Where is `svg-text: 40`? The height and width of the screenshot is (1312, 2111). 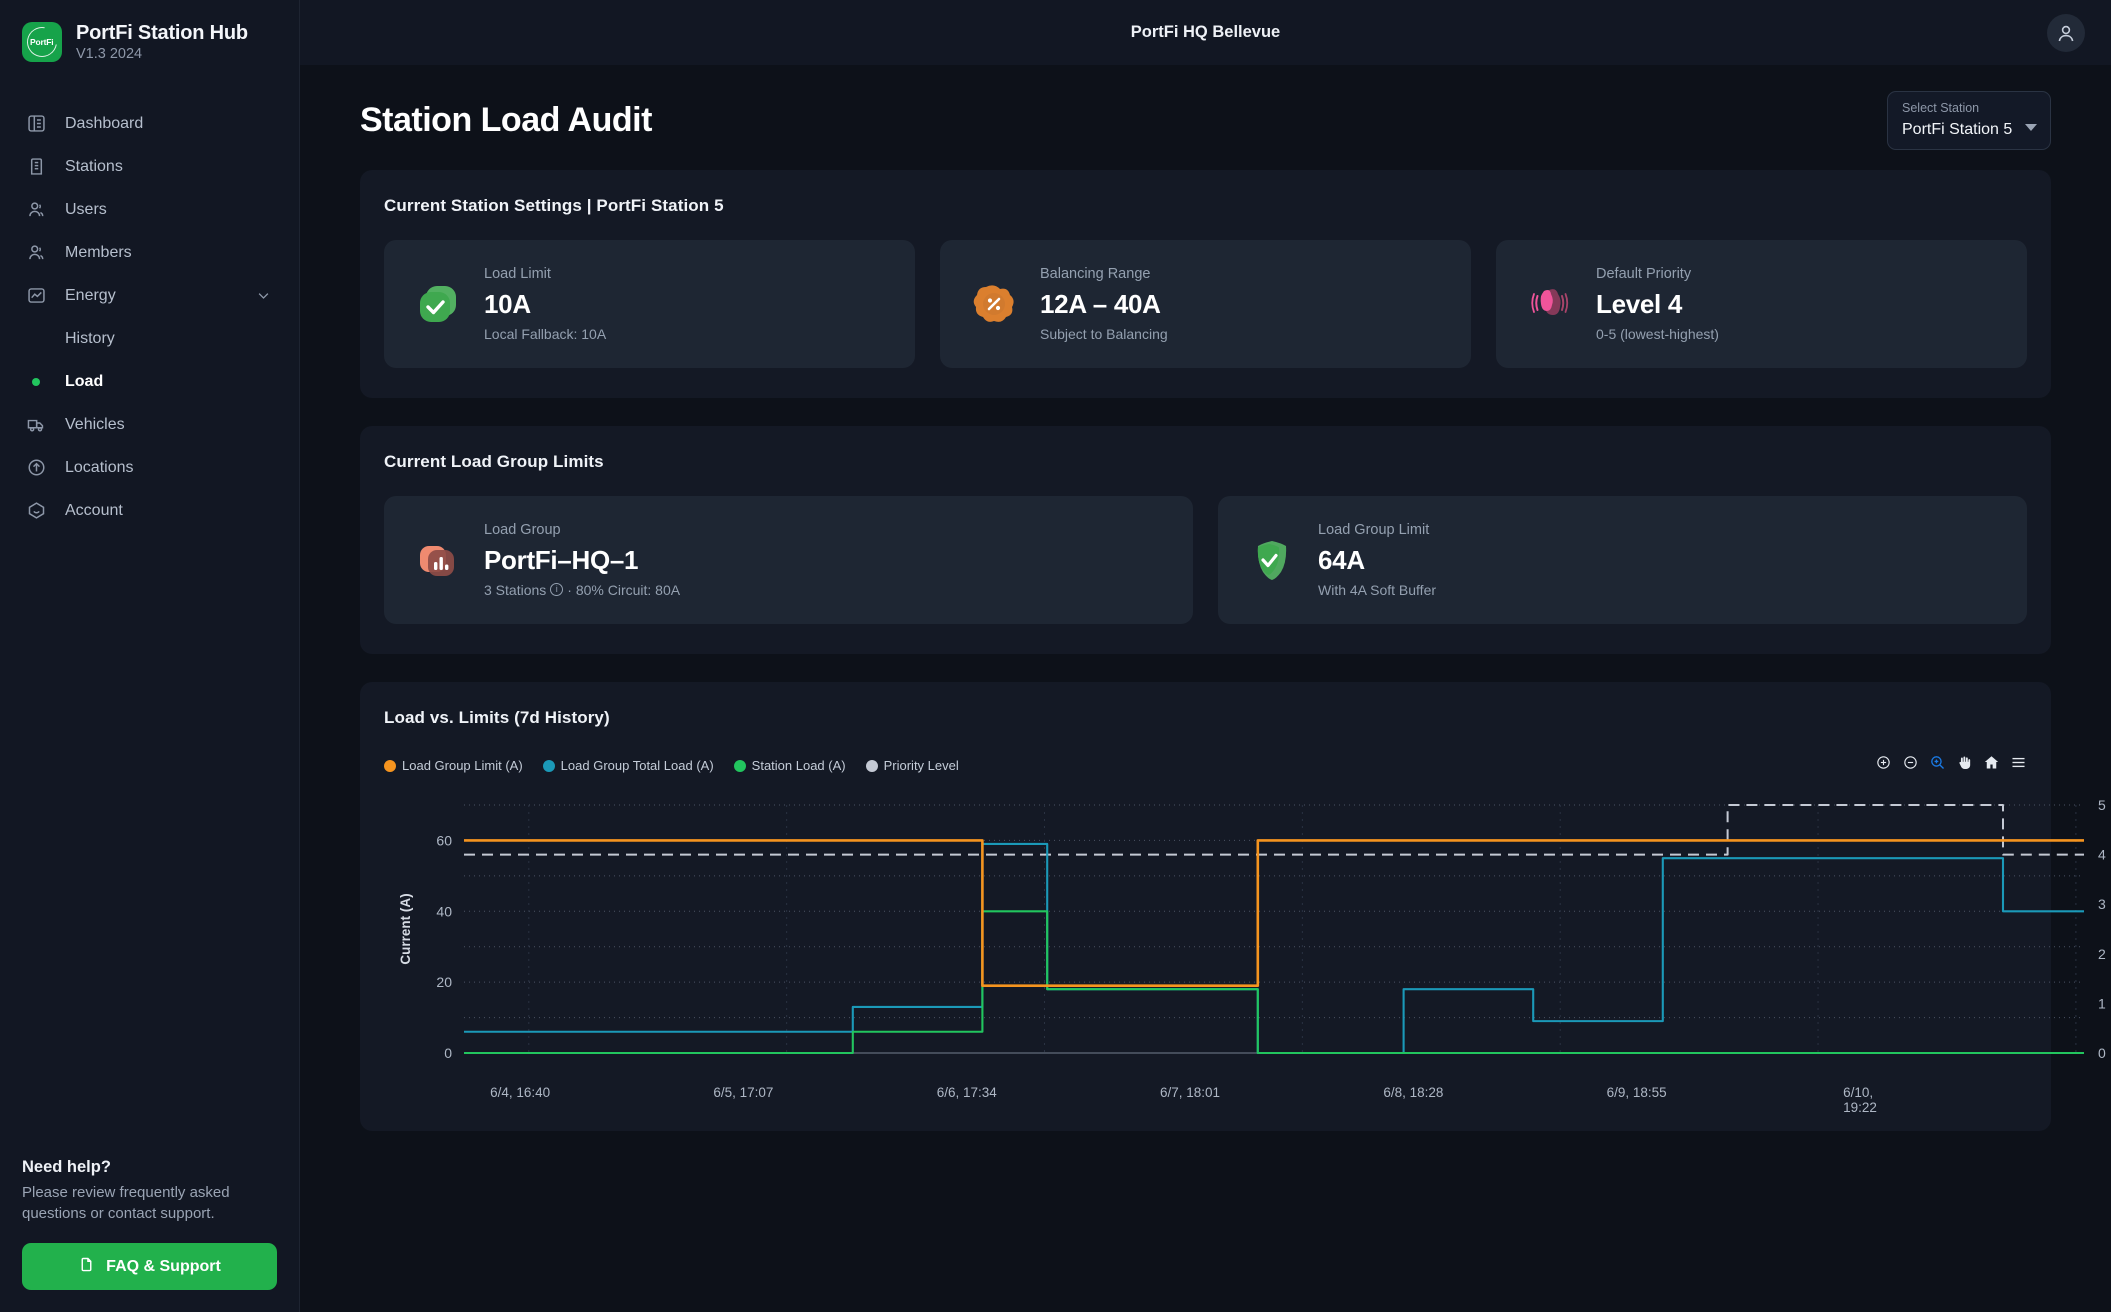
svg-text: 40 is located at coordinates (444, 911).